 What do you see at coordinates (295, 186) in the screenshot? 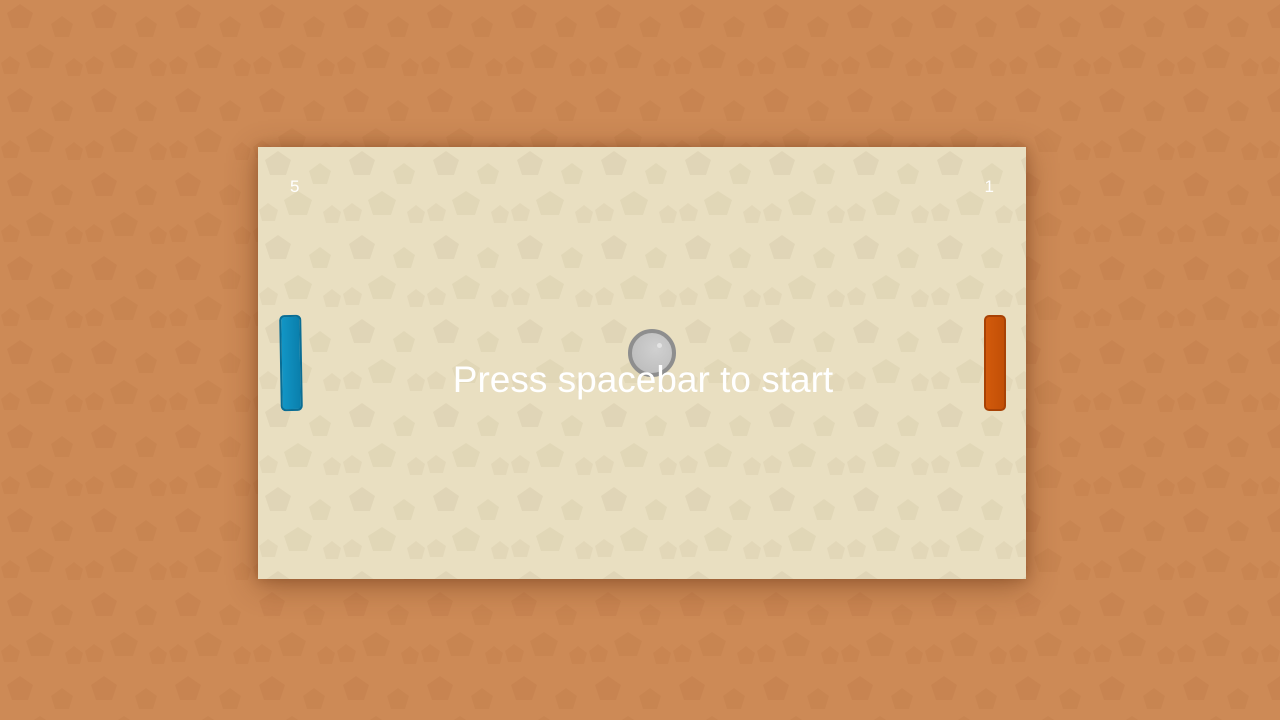
I see `left-player-score: 5` at bounding box center [295, 186].